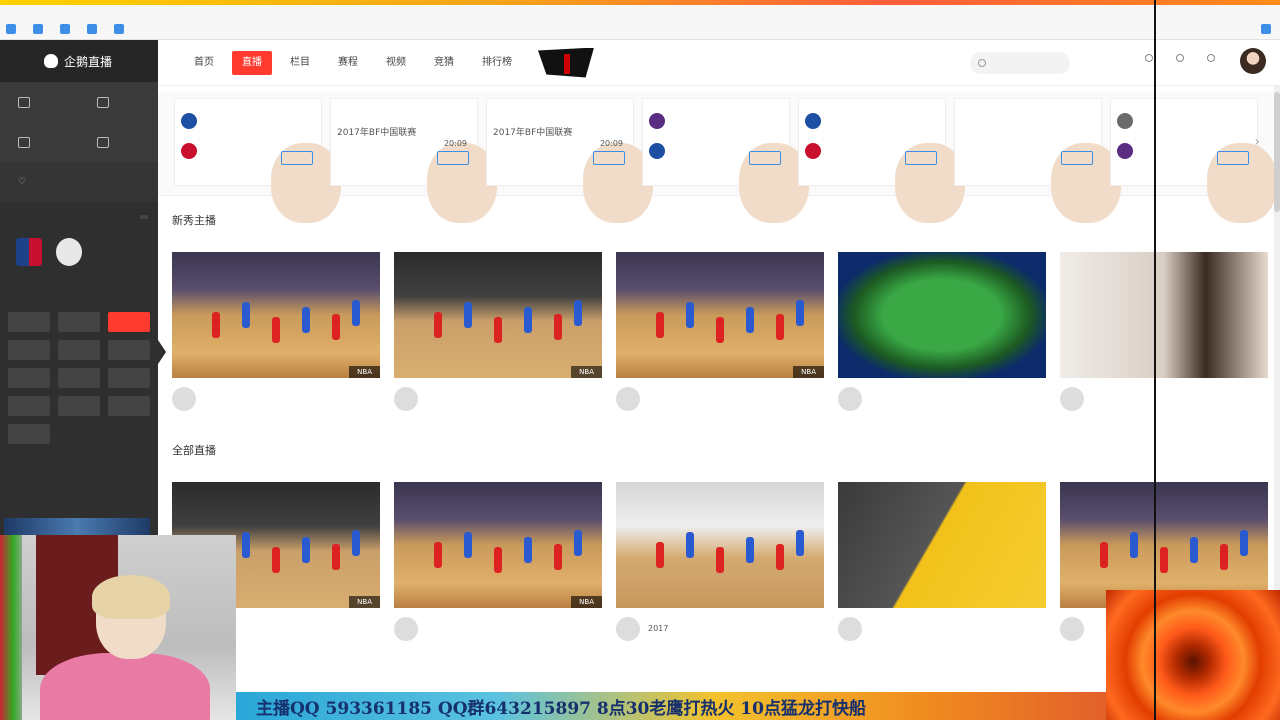 Image resolution: width=1280 pixels, height=720 pixels. Describe the element at coordinates (1193, 655) in the screenshot. I see `flower-decoration-overlay` at that location.